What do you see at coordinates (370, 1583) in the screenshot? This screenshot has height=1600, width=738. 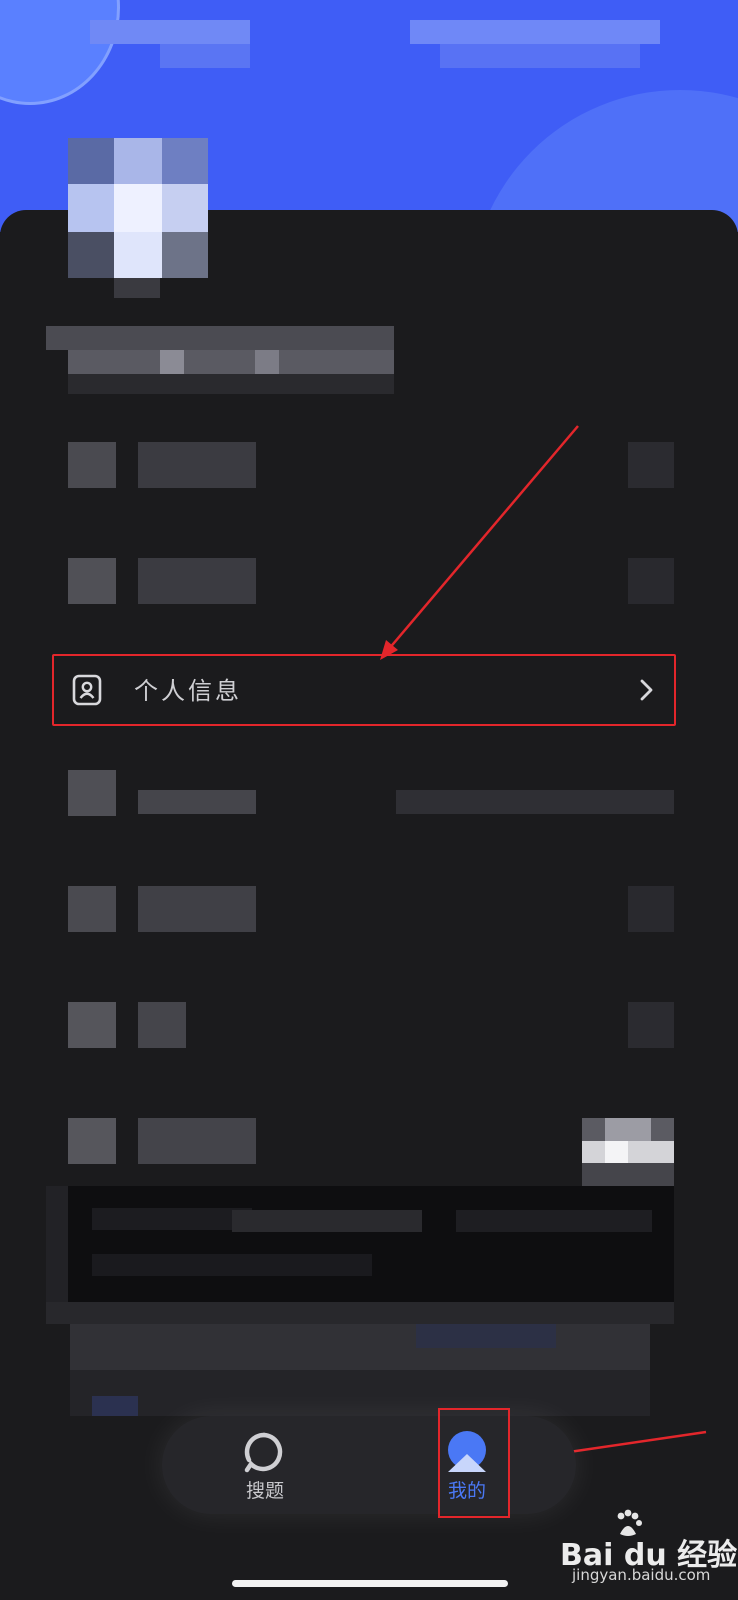 I see `home-indicator` at bounding box center [370, 1583].